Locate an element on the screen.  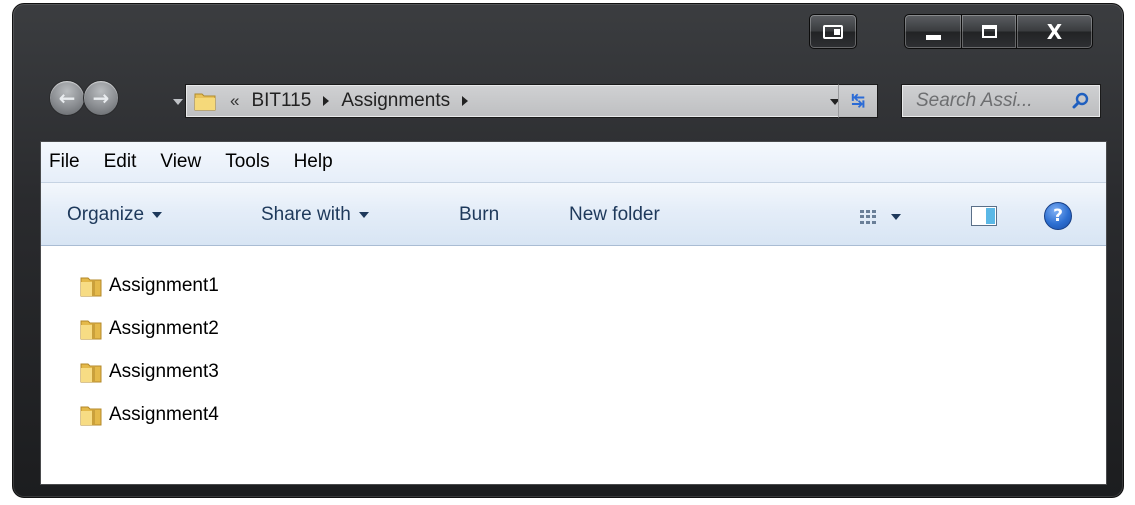
list-item: Assignment3 is located at coordinates (149, 371).